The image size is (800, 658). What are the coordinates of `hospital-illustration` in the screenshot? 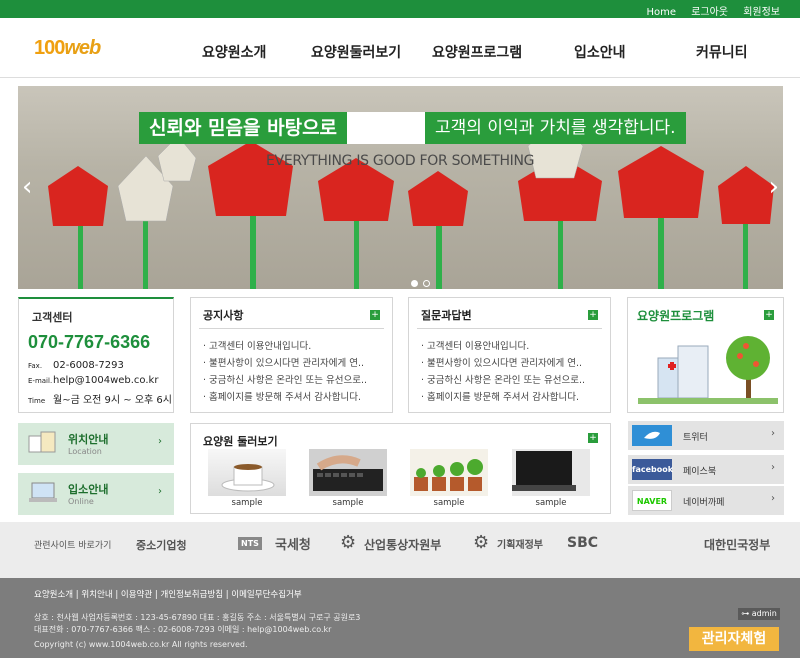 It's located at (708, 370).